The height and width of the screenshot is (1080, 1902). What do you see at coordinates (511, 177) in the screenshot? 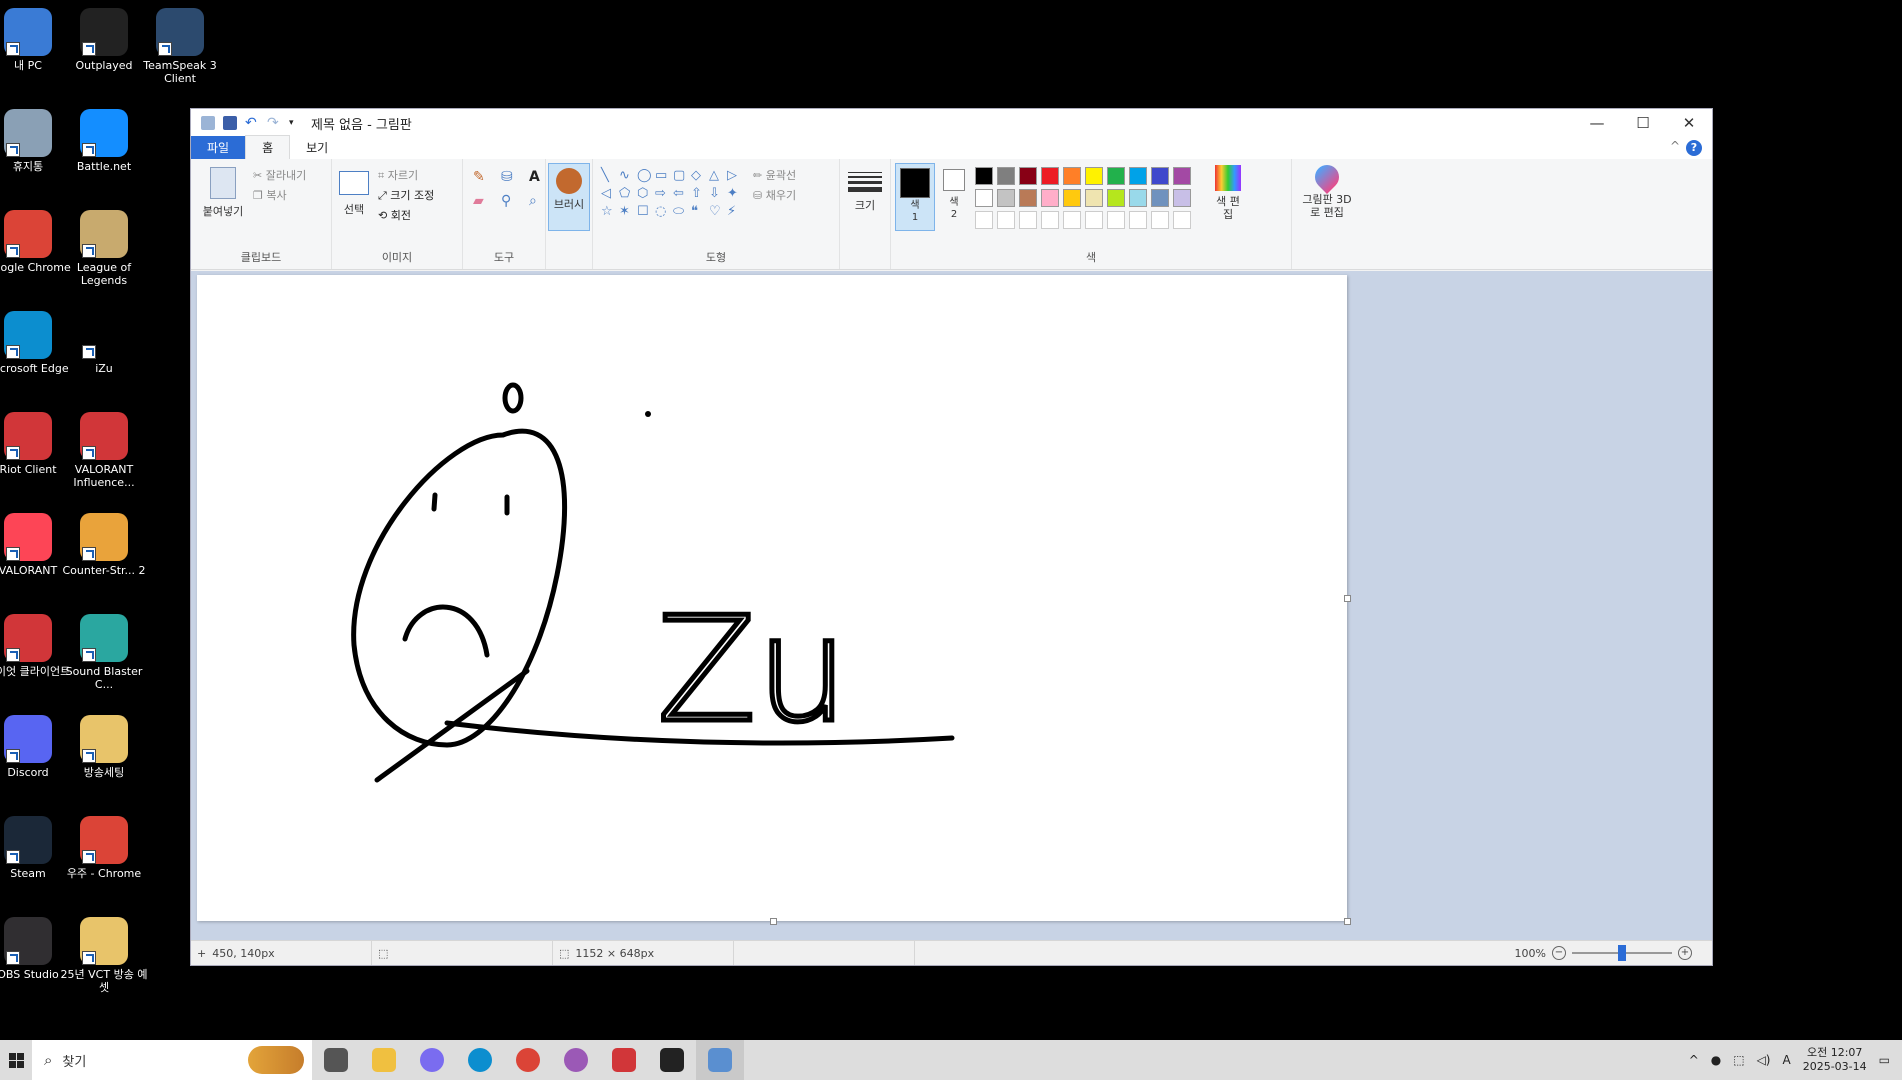
I see `fill-icon: ⛁` at bounding box center [511, 177].